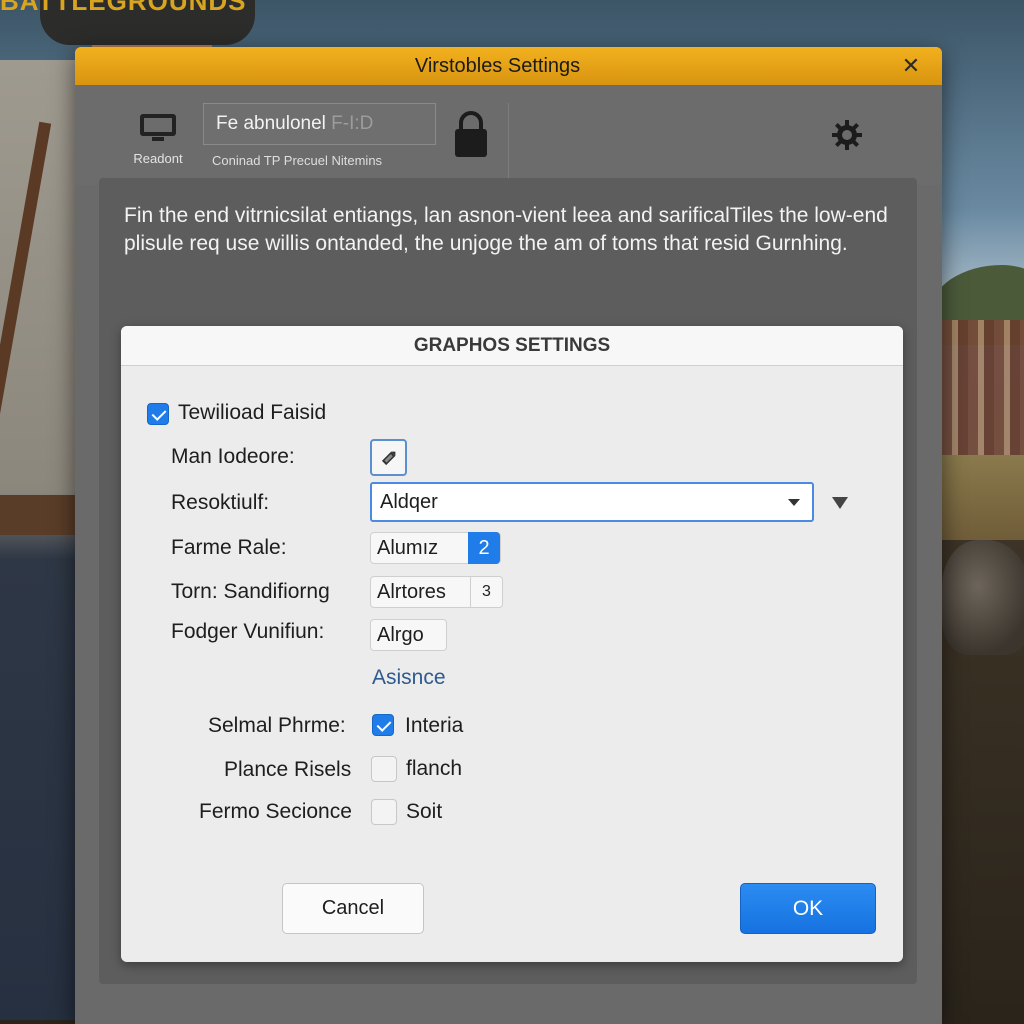 The height and width of the screenshot is (1024, 1024). I want to click on fodger-vunifiun-field: Alrgo, so click(408, 635).